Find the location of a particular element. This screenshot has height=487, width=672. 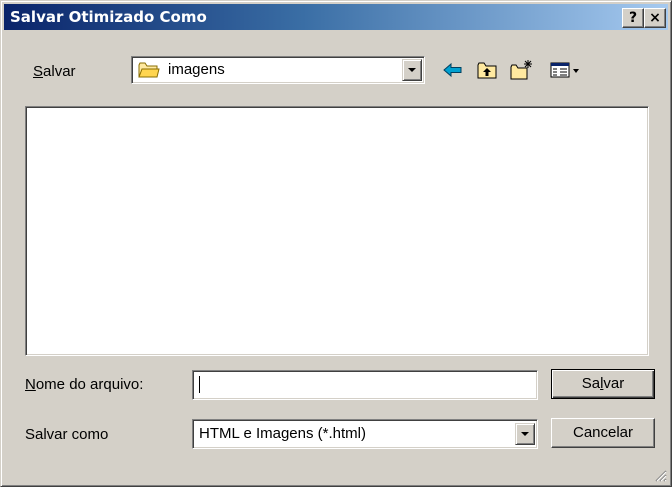

save-button: Salvar is located at coordinates (603, 384).